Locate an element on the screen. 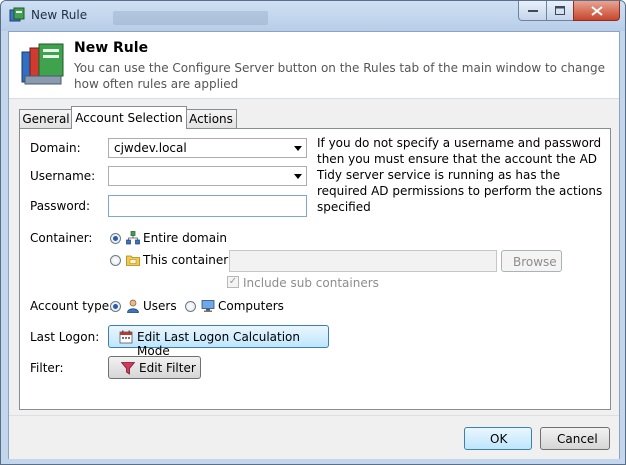  close-icon is located at coordinates (596, 10).